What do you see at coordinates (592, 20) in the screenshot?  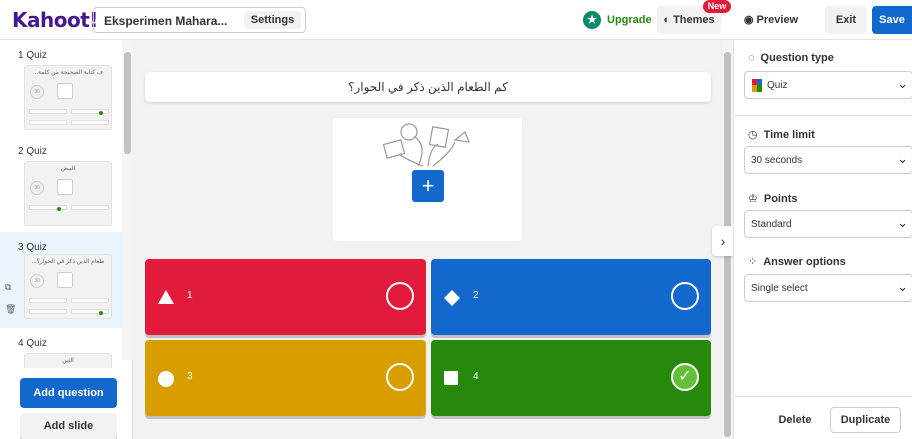 I see `star-icon: ★` at bounding box center [592, 20].